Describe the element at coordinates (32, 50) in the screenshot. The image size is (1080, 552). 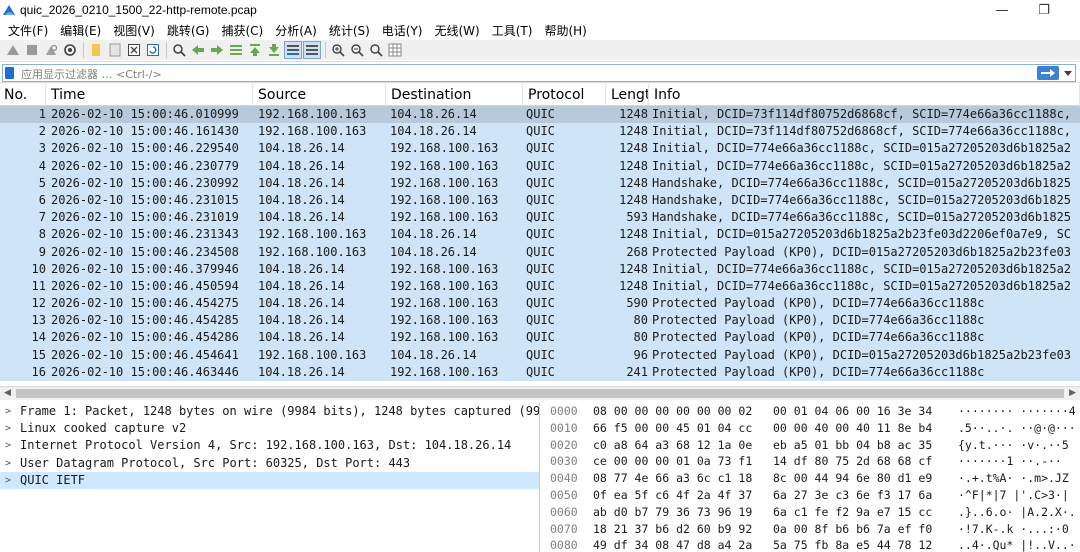
I see `stop-capture-button` at that location.